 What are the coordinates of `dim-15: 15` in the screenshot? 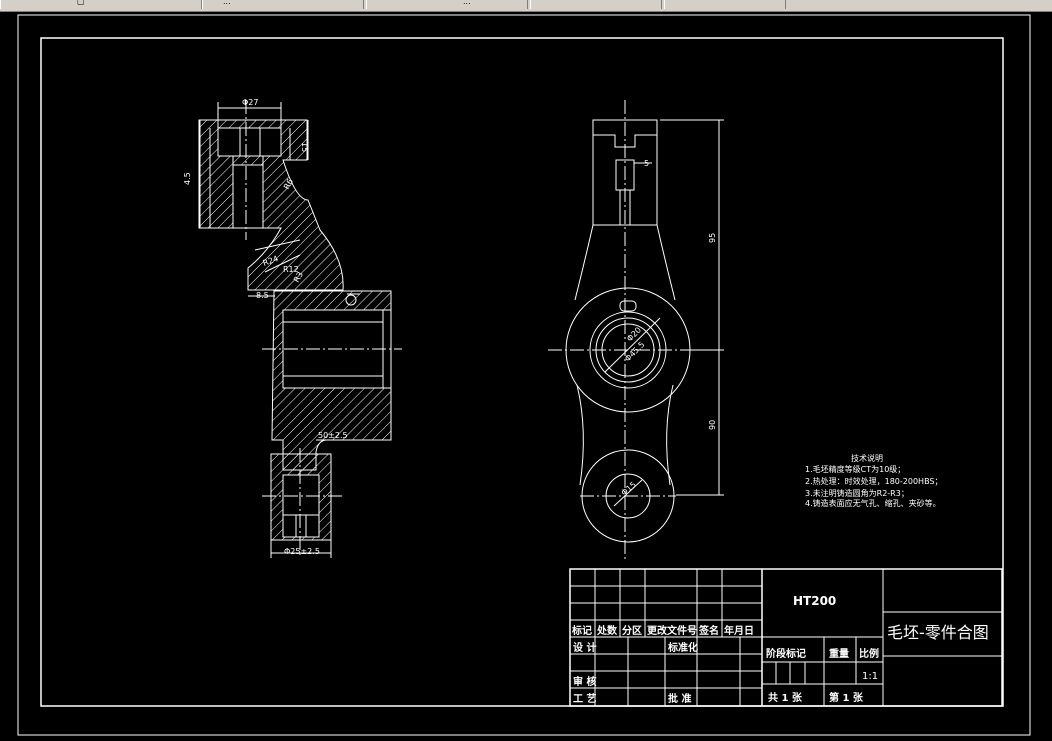 It's located at (304, 147).